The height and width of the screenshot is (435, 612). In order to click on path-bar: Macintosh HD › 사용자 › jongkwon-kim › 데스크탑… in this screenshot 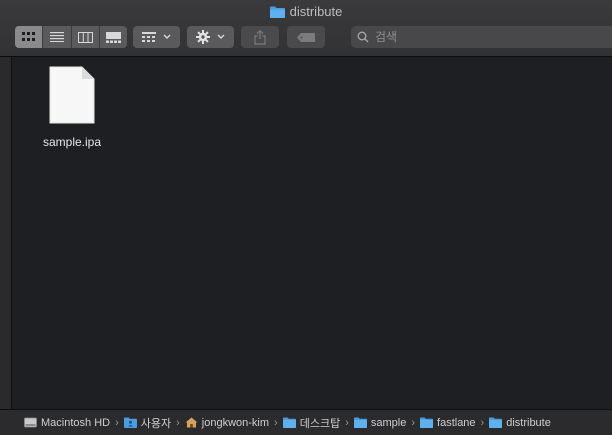, I will do `click(306, 422)`.